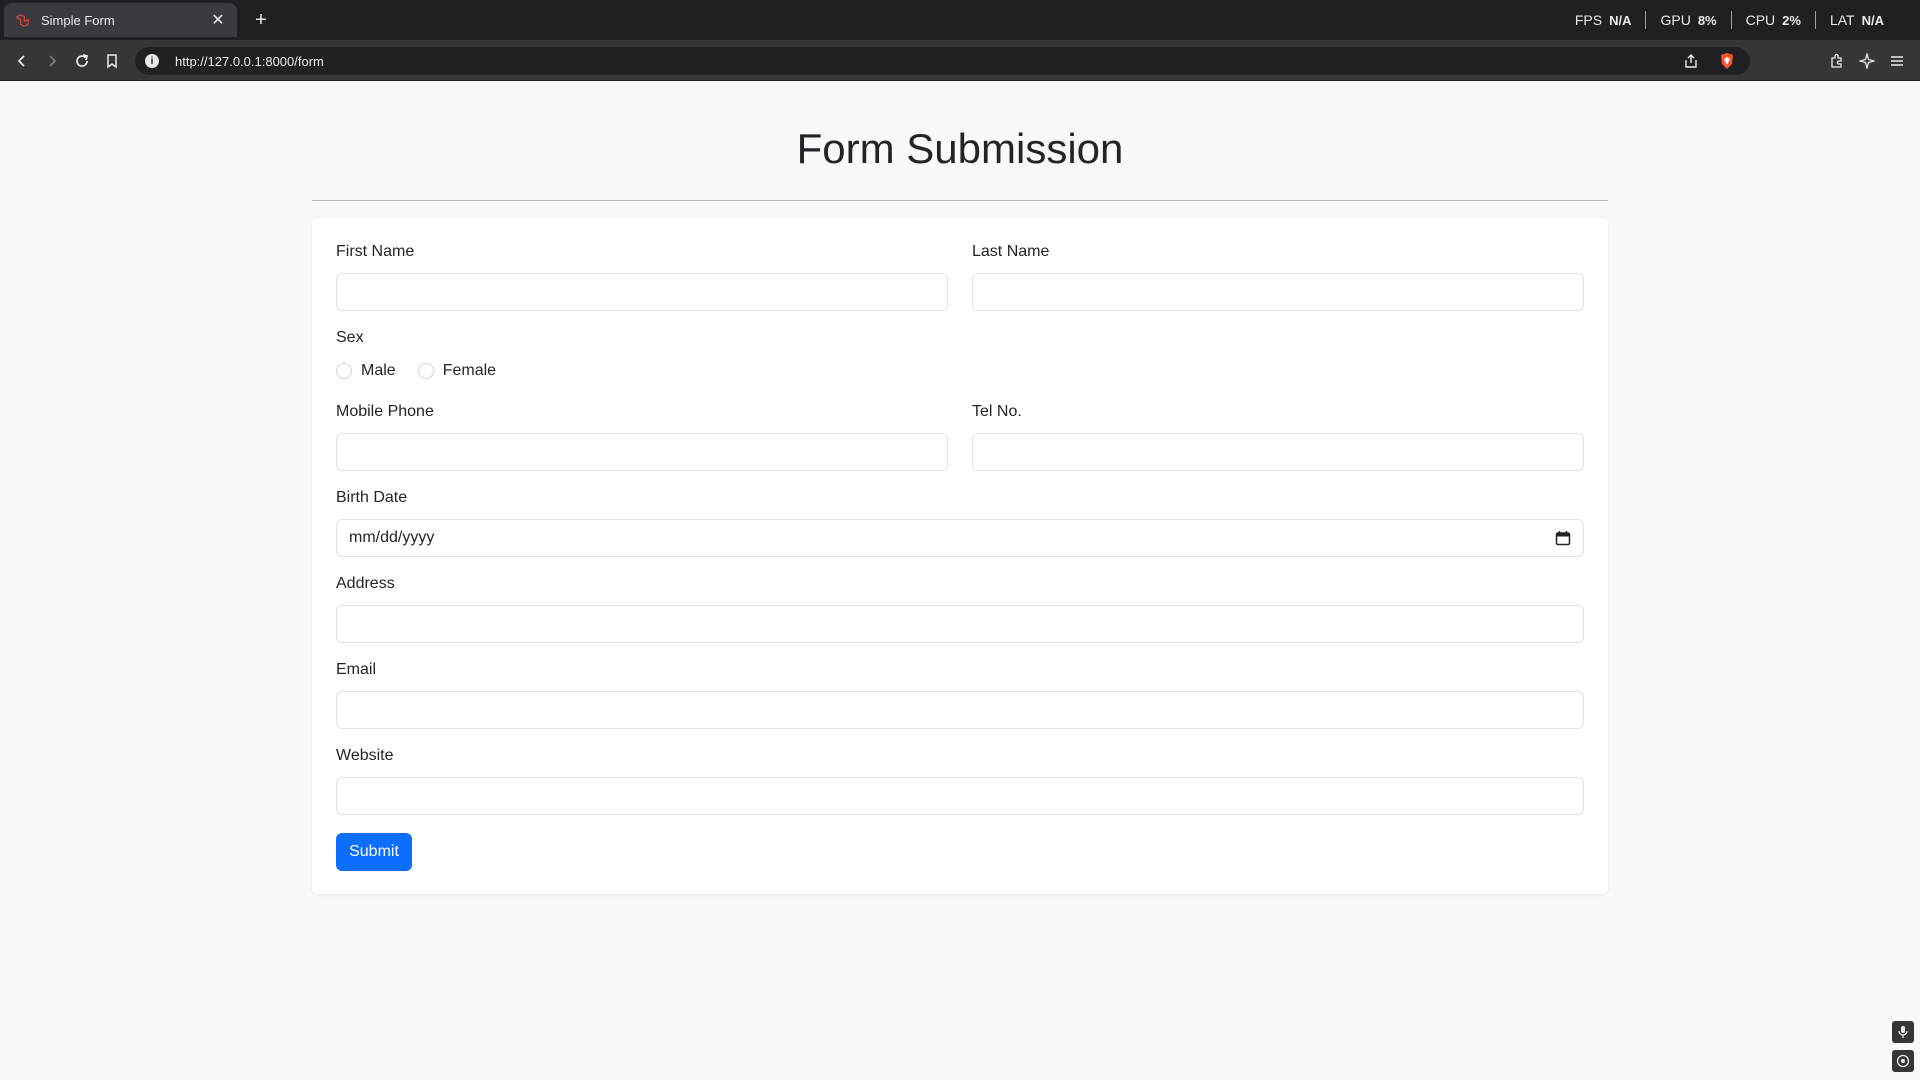 Image resolution: width=1920 pixels, height=1080 pixels. What do you see at coordinates (1691, 61) in the screenshot?
I see `share-icon` at bounding box center [1691, 61].